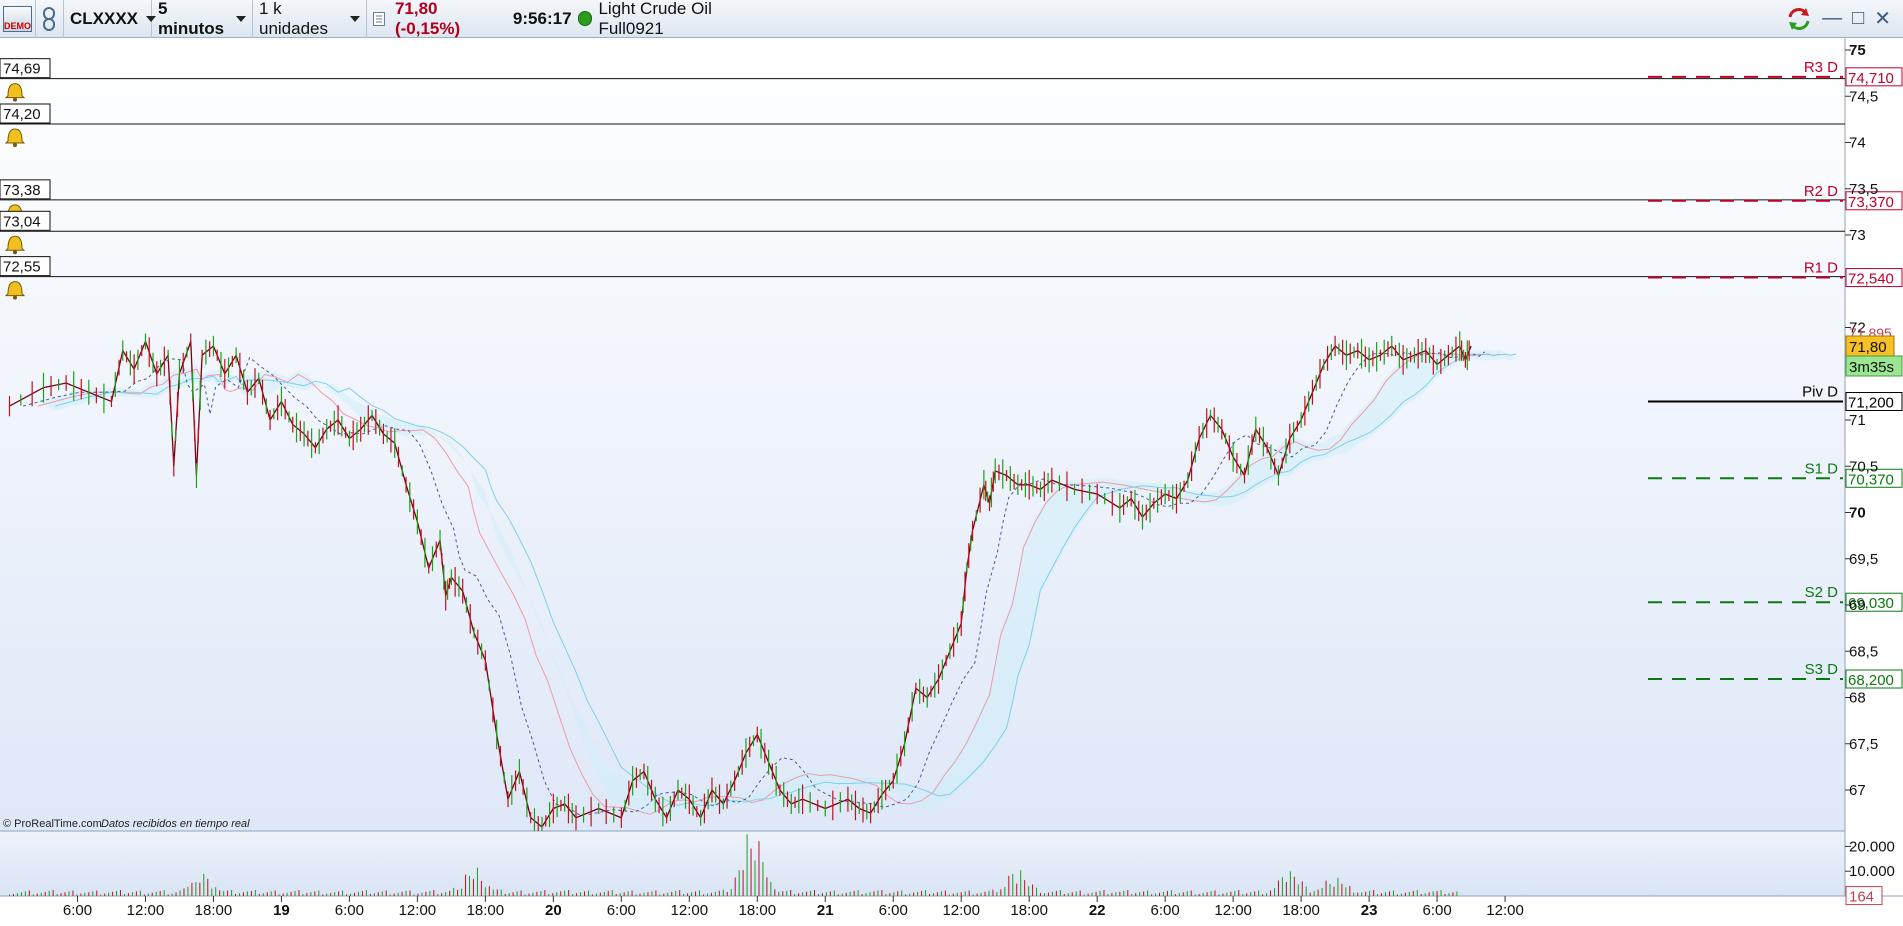 Image resolution: width=1903 pixels, height=926 pixels. I want to click on y-tick-label: 70,5, so click(1863, 466).